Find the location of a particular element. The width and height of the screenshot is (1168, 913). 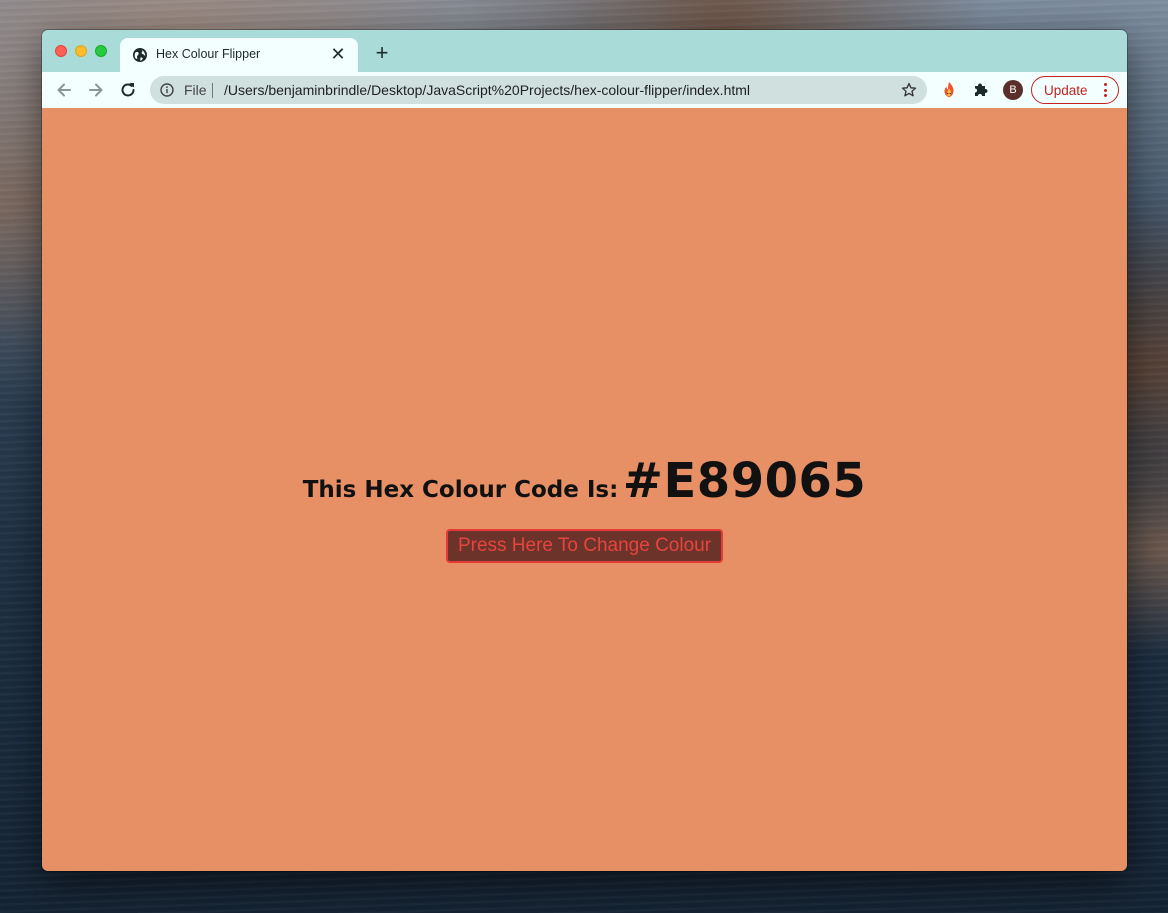

info-icon is located at coordinates (167, 90).